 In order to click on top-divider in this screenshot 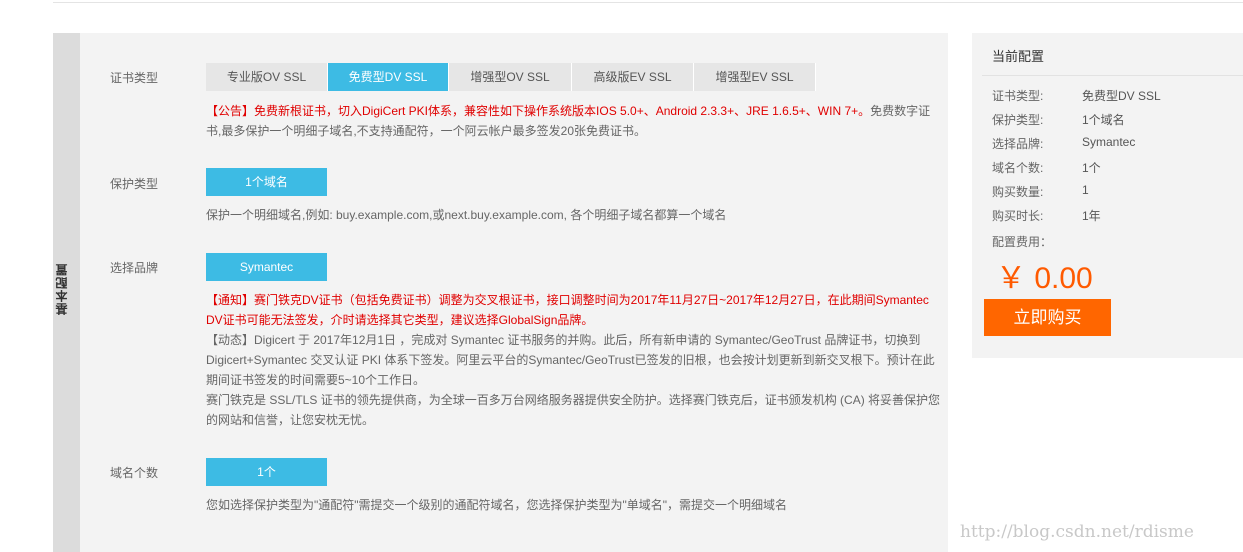, I will do `click(648, 1)`.